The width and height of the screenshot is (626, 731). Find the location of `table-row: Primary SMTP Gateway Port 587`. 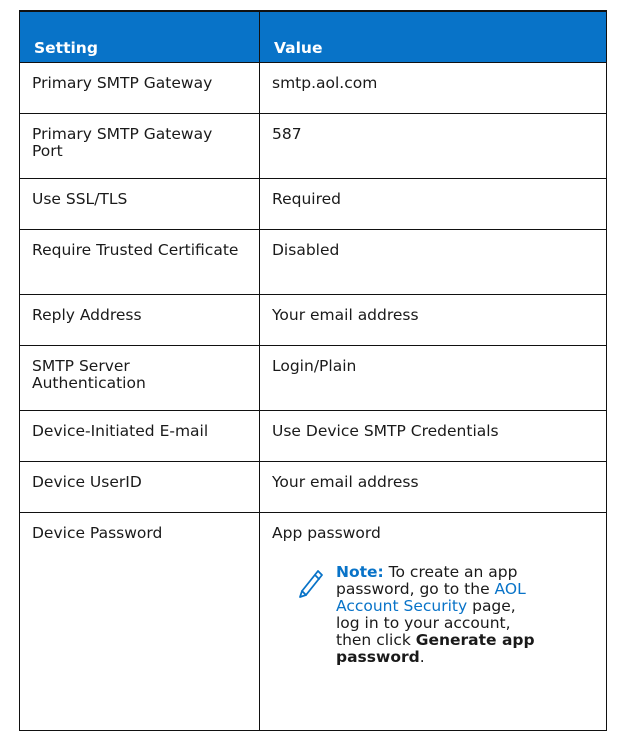

table-row: Primary SMTP Gateway Port 587 is located at coordinates (313, 145).